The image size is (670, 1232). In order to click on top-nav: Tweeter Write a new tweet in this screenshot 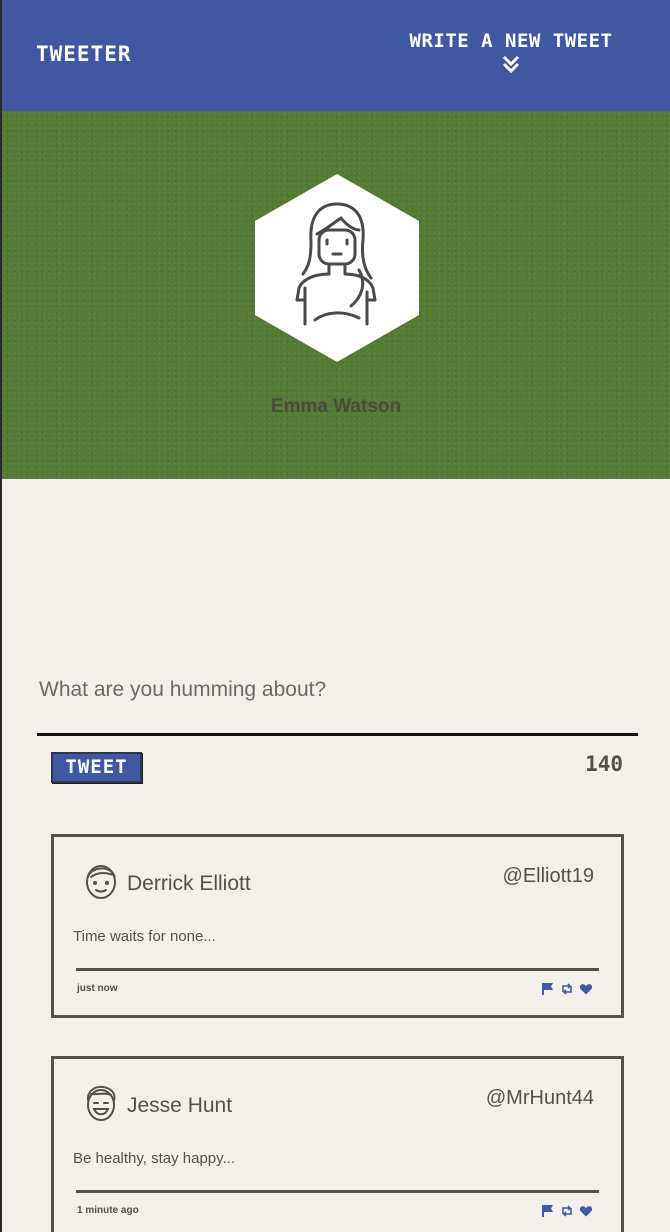, I will do `click(336, 55)`.